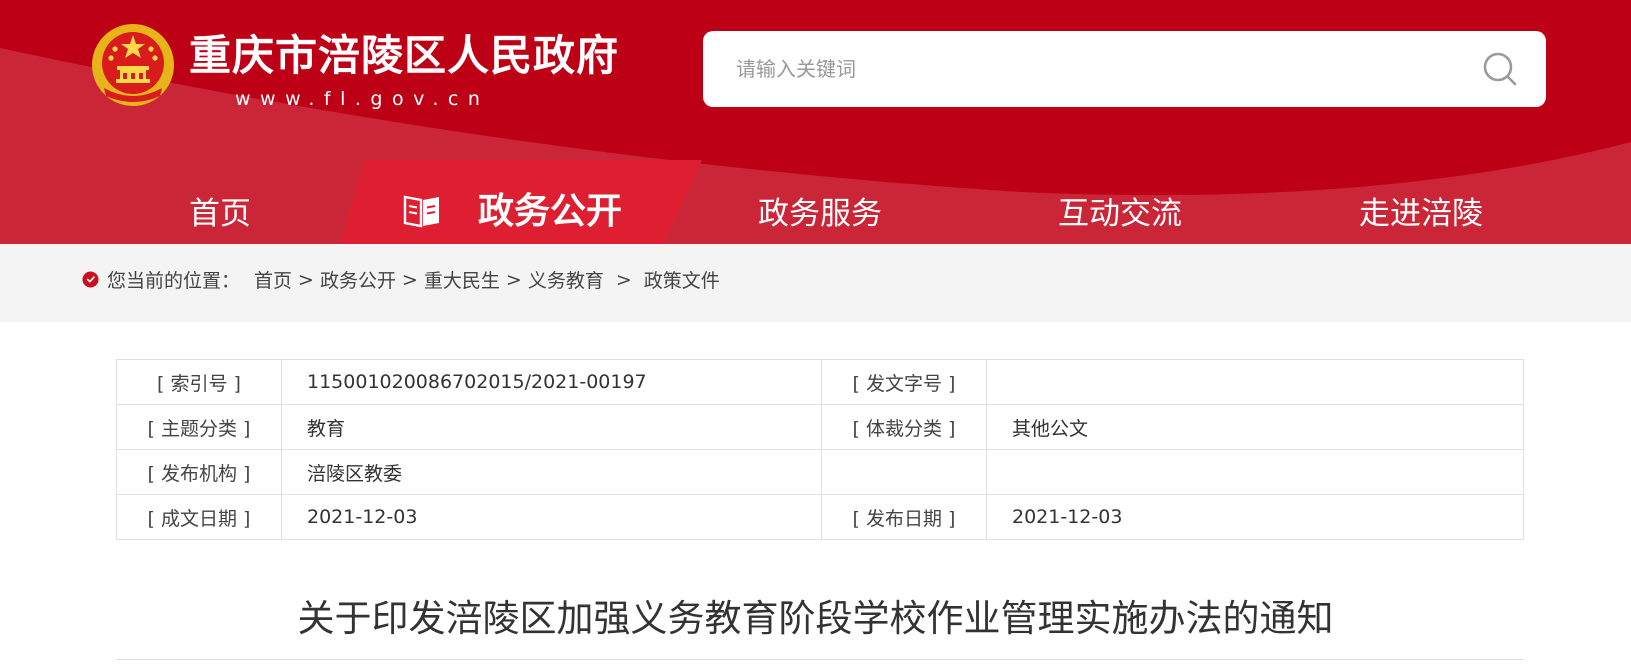 The image size is (1631, 669). I want to click on book-icon, so click(421, 211).